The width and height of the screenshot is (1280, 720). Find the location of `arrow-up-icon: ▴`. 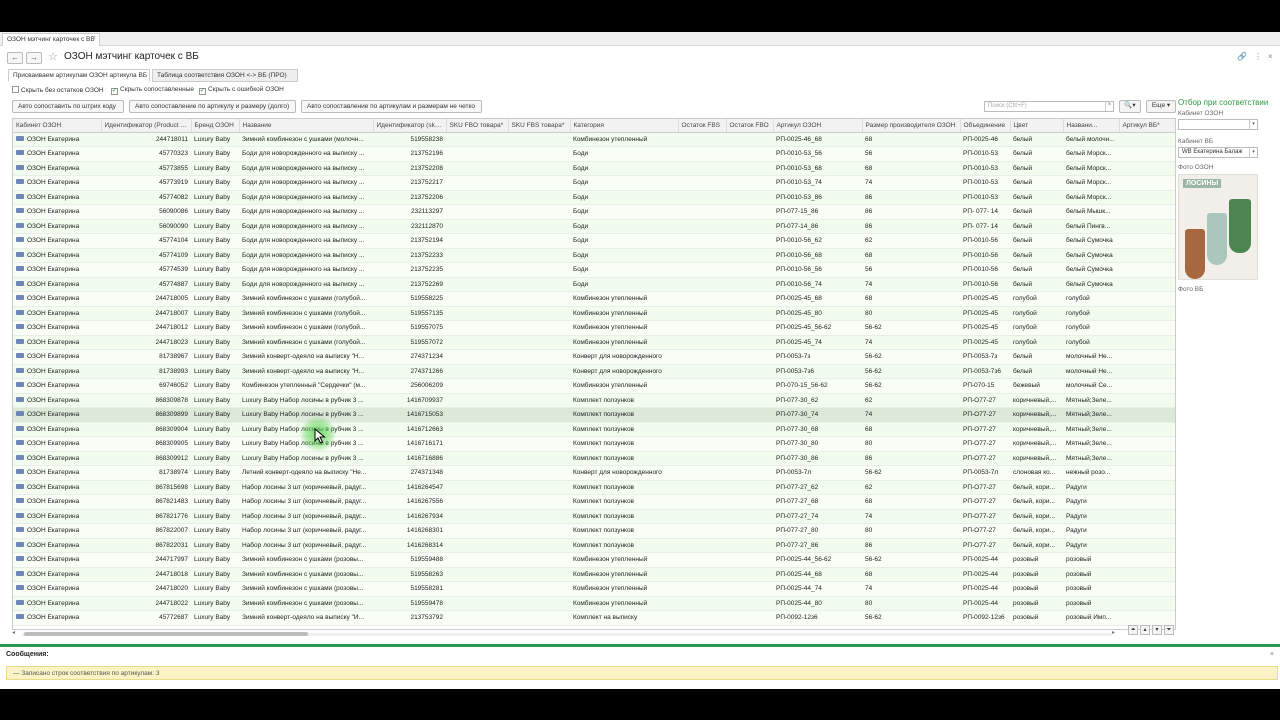

arrow-up-icon: ▴ is located at coordinates (1145, 630).